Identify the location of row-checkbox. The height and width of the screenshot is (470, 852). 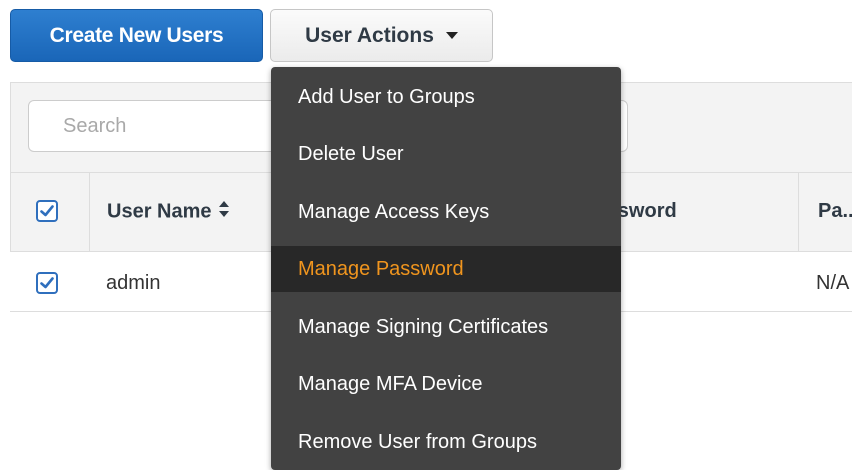
(47, 283).